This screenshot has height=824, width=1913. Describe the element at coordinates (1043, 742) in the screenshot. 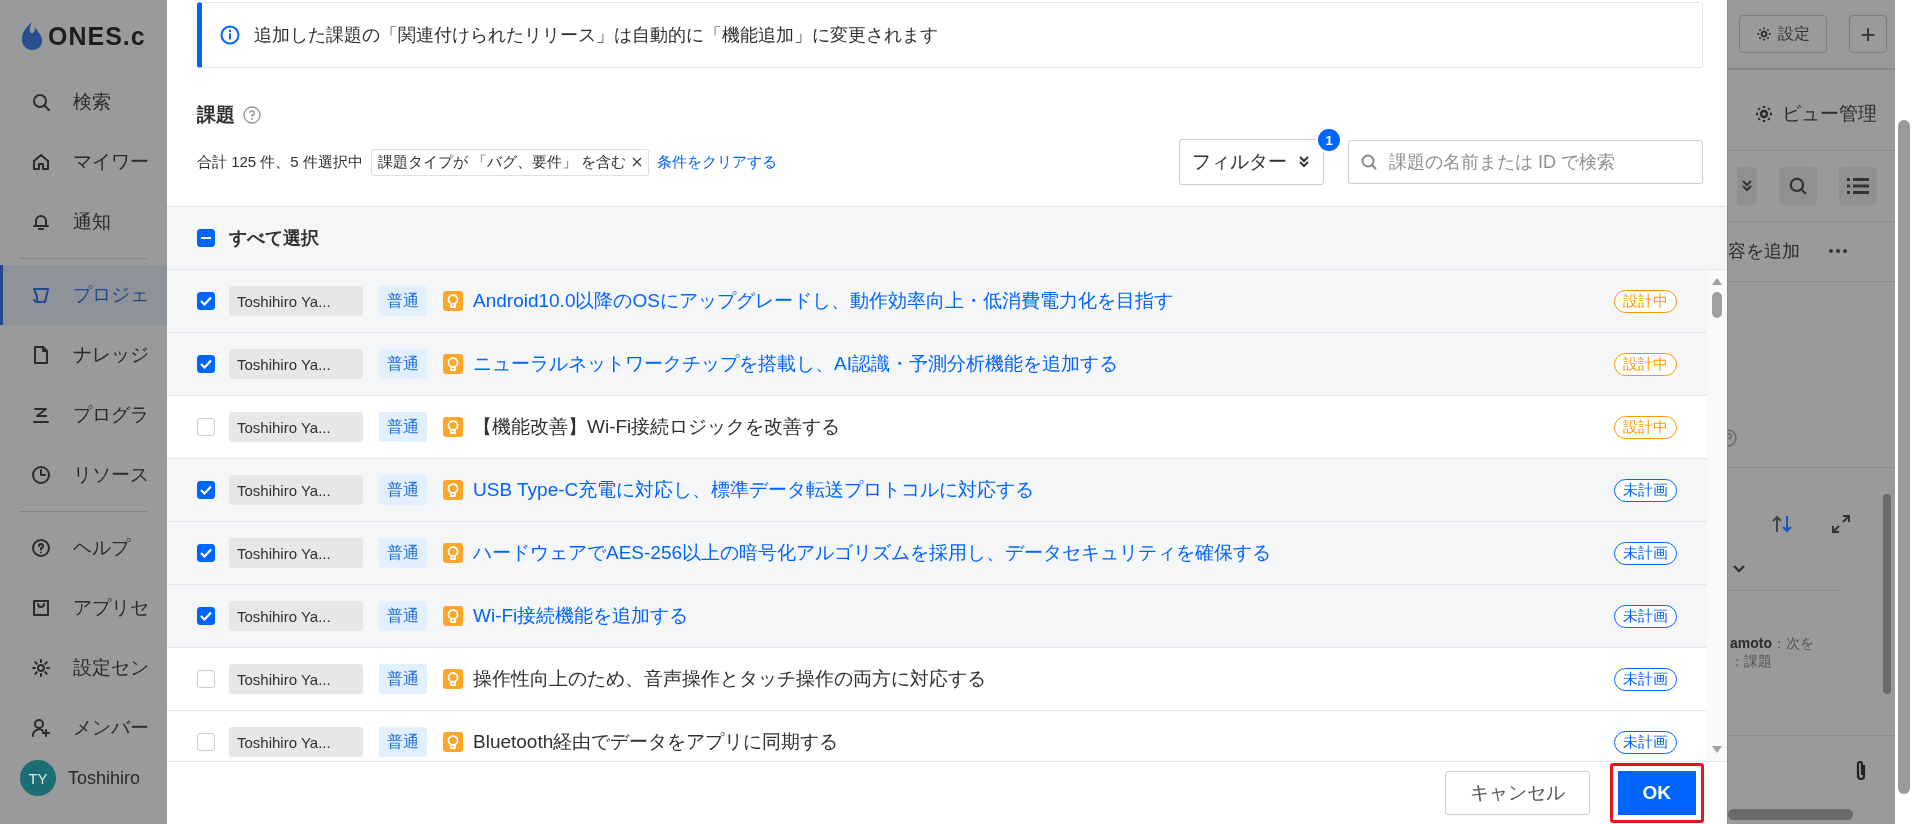

I see `issue-title: Bluetooth経由でデータをアプリに同期する` at that location.